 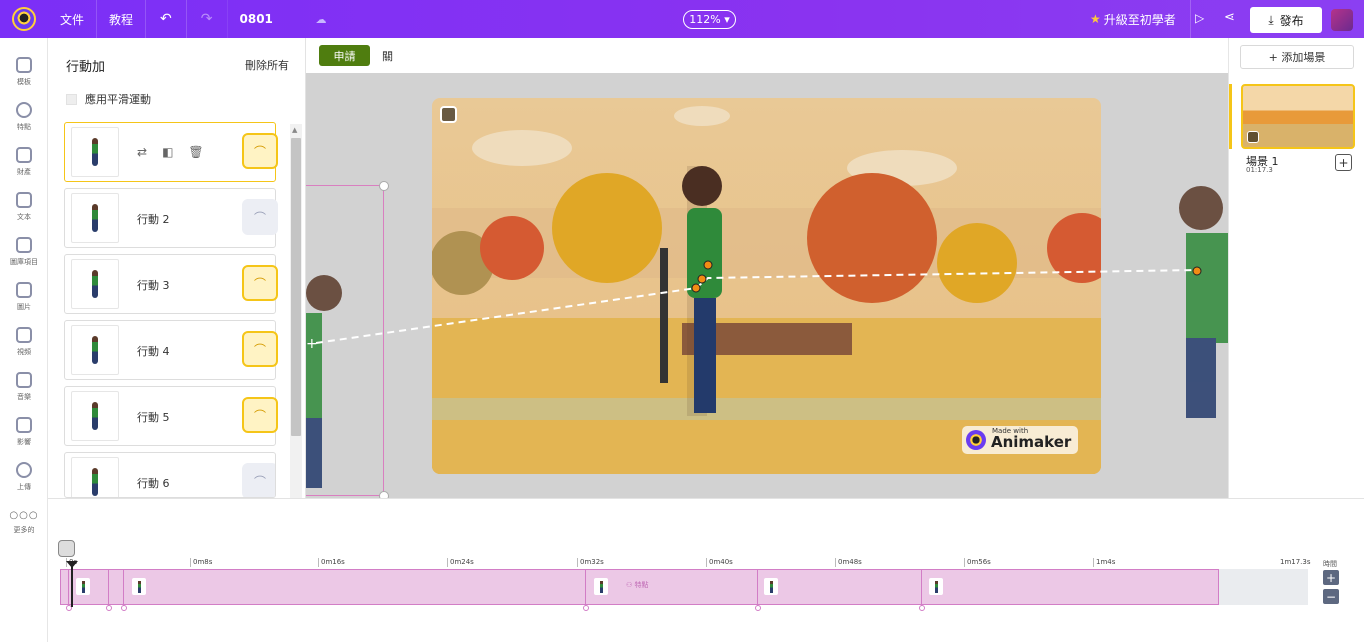 I want to click on publish-button: ⤓ 發布, so click(x=1286, y=20).